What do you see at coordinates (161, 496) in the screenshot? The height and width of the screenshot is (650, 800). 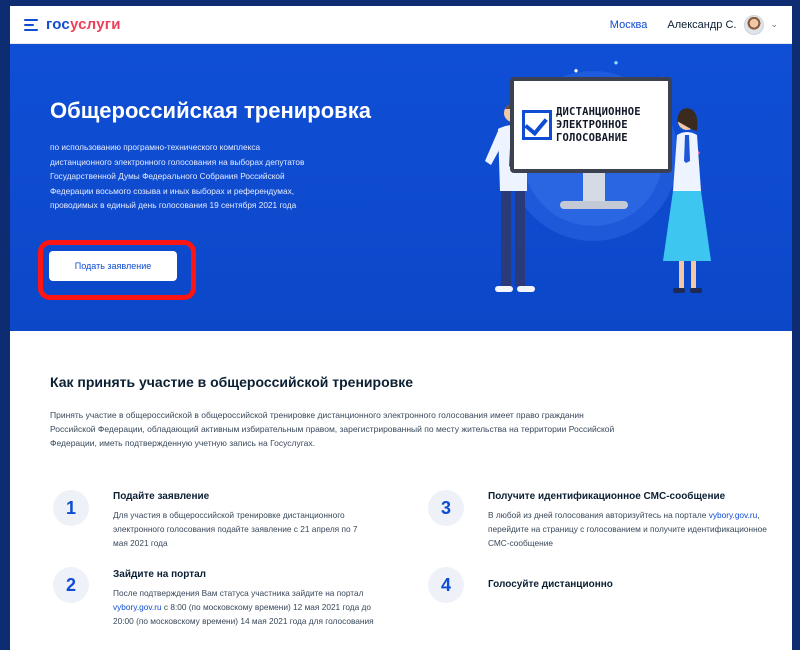 I see `step-1-title: Подайте заявление` at bounding box center [161, 496].